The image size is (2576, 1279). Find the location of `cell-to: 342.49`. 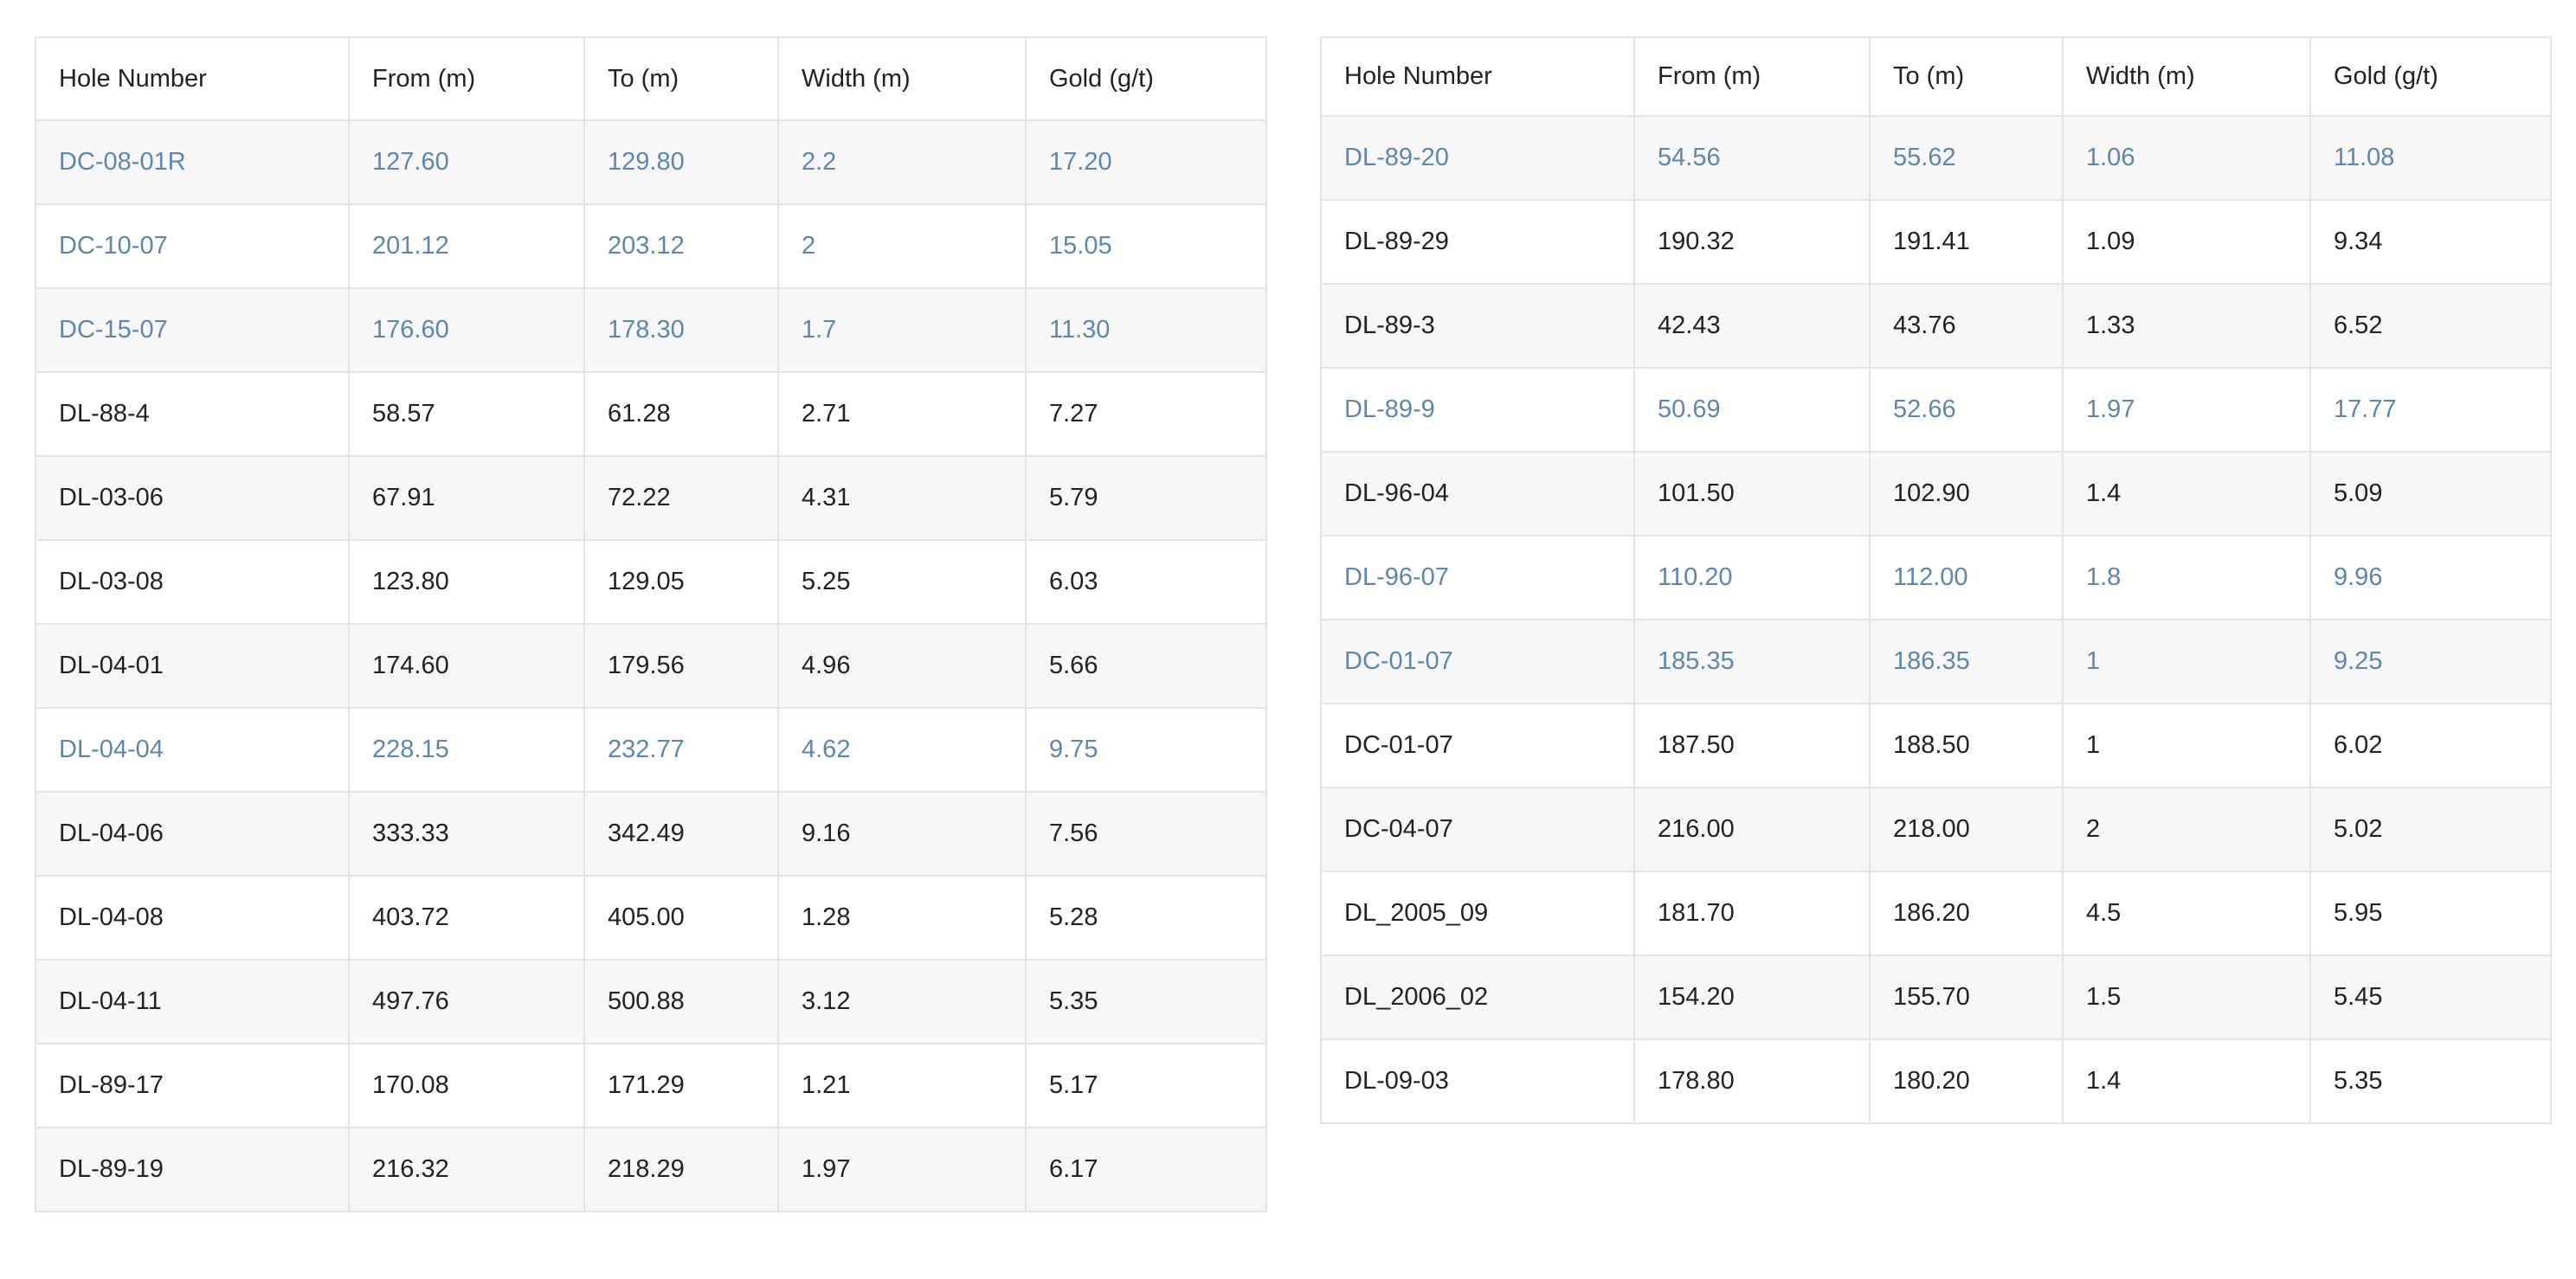

cell-to: 342.49 is located at coordinates (681, 834).